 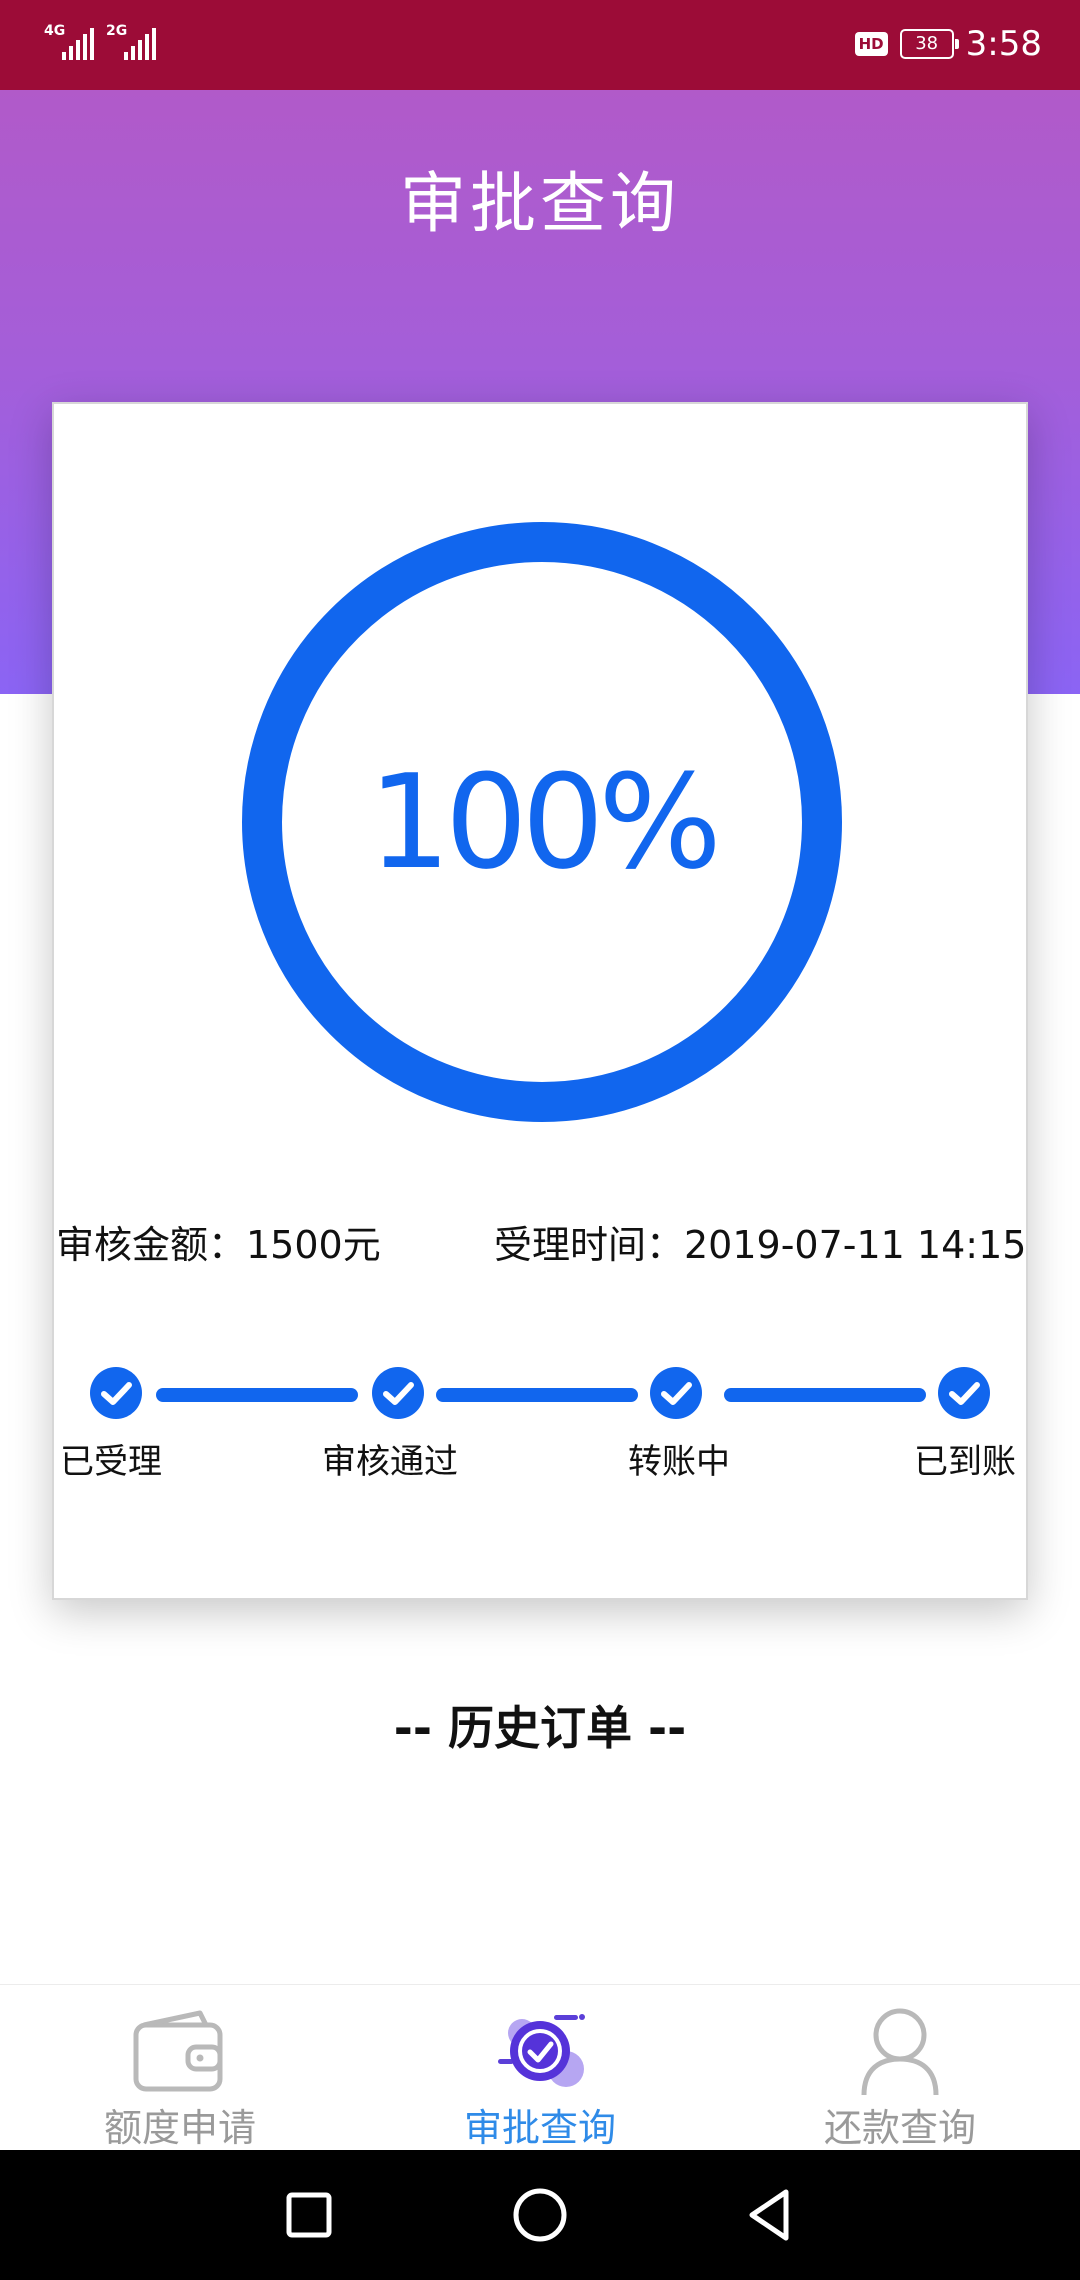 I want to click on status-right-group: HD 38 3:58, so click(x=948, y=44).